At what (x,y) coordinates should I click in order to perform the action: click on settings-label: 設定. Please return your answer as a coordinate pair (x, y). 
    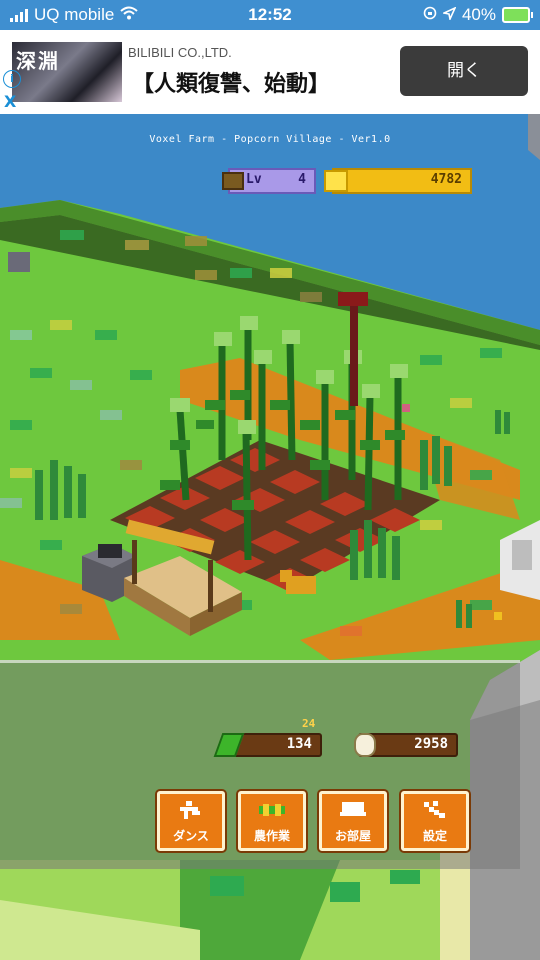
    Looking at the image, I should click on (434, 836).